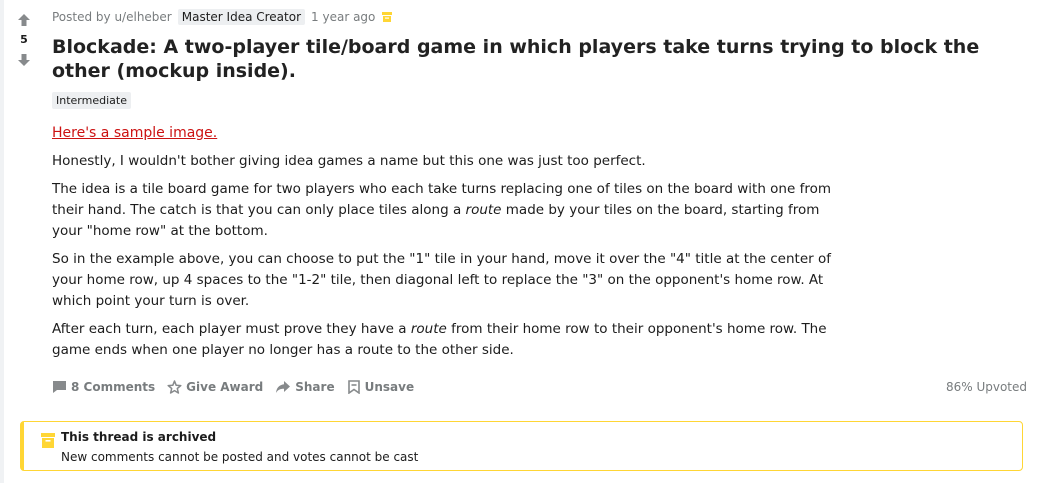 This screenshot has height=483, width=1042. I want to click on archived-title: This thread is archived, so click(139, 437).